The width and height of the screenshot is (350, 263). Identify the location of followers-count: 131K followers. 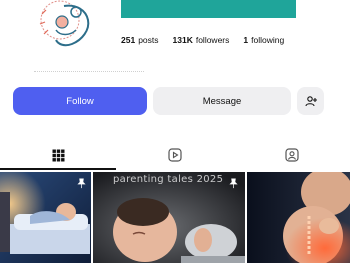
(201, 40).